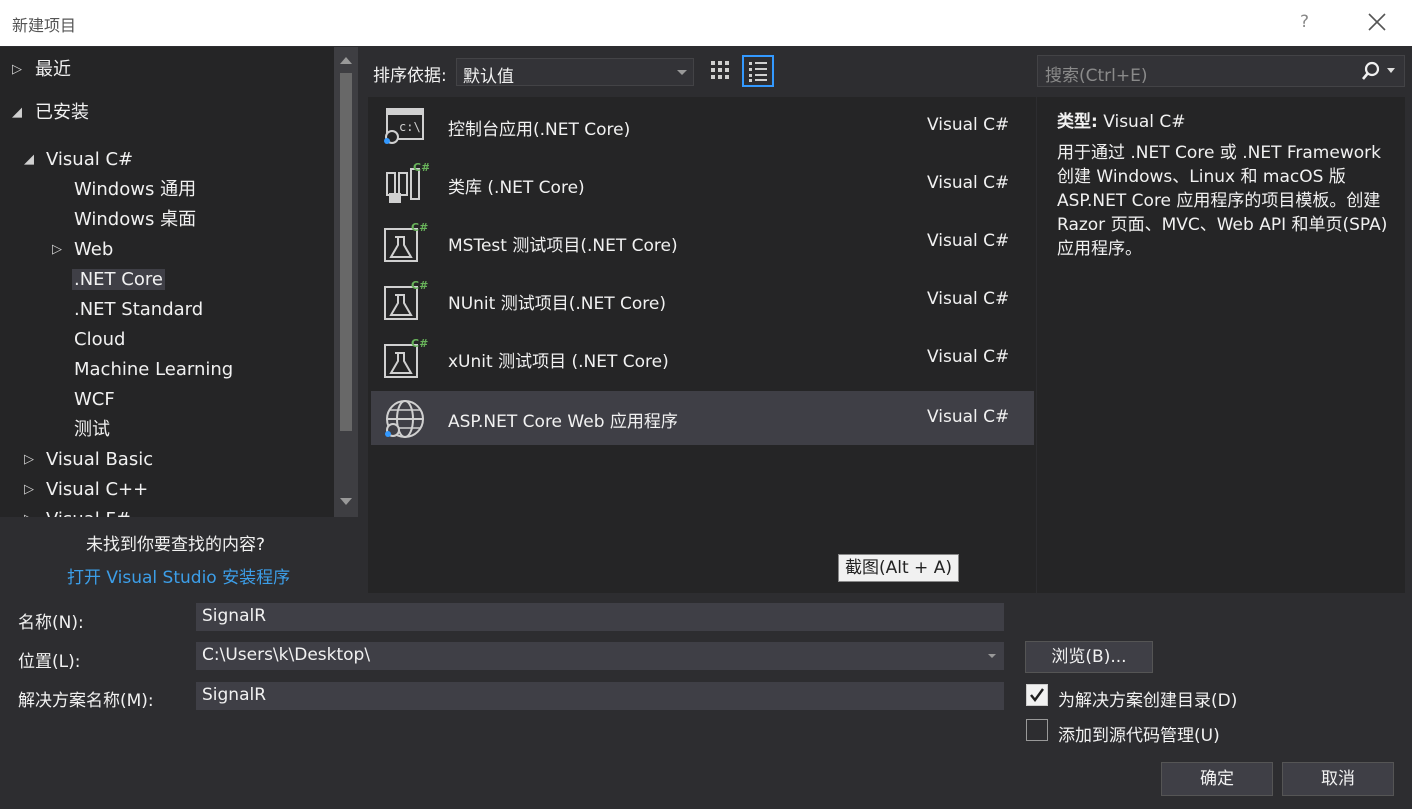 The height and width of the screenshot is (809, 1412). I want to click on sort-label: 排序依据:, so click(410, 76).